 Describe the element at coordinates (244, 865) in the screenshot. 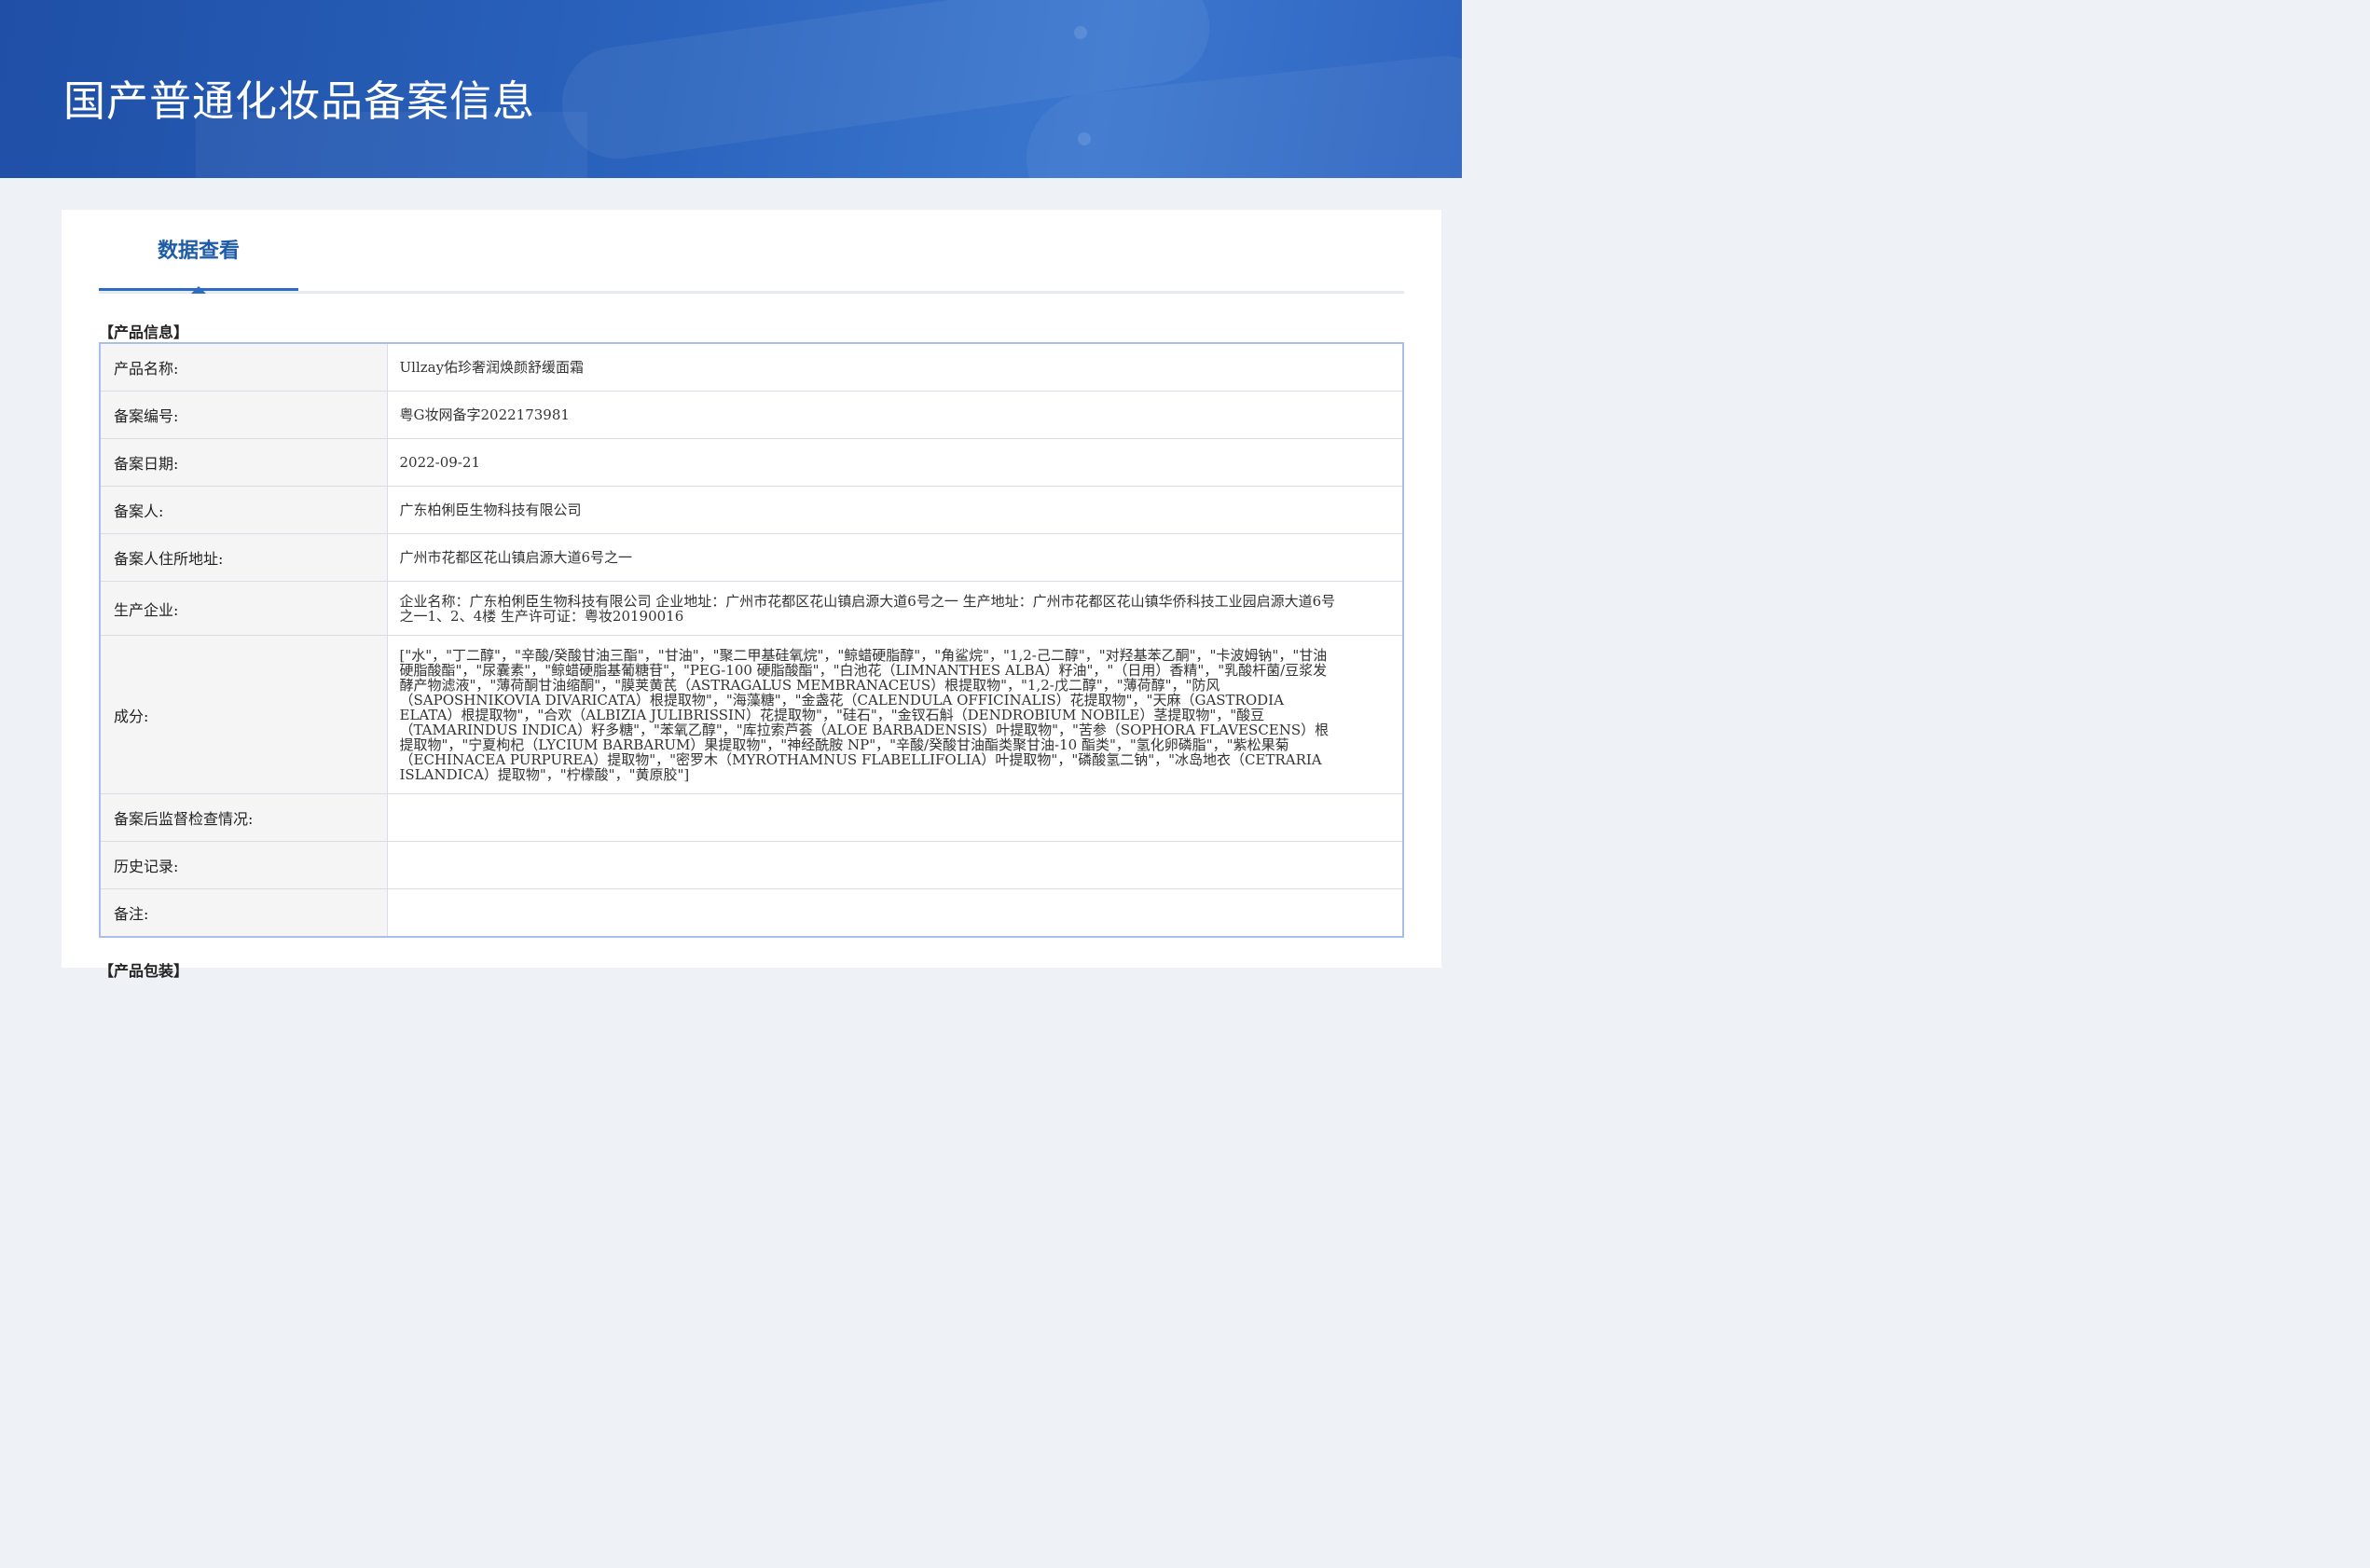

I see `row-label: 历史记录:` at that location.